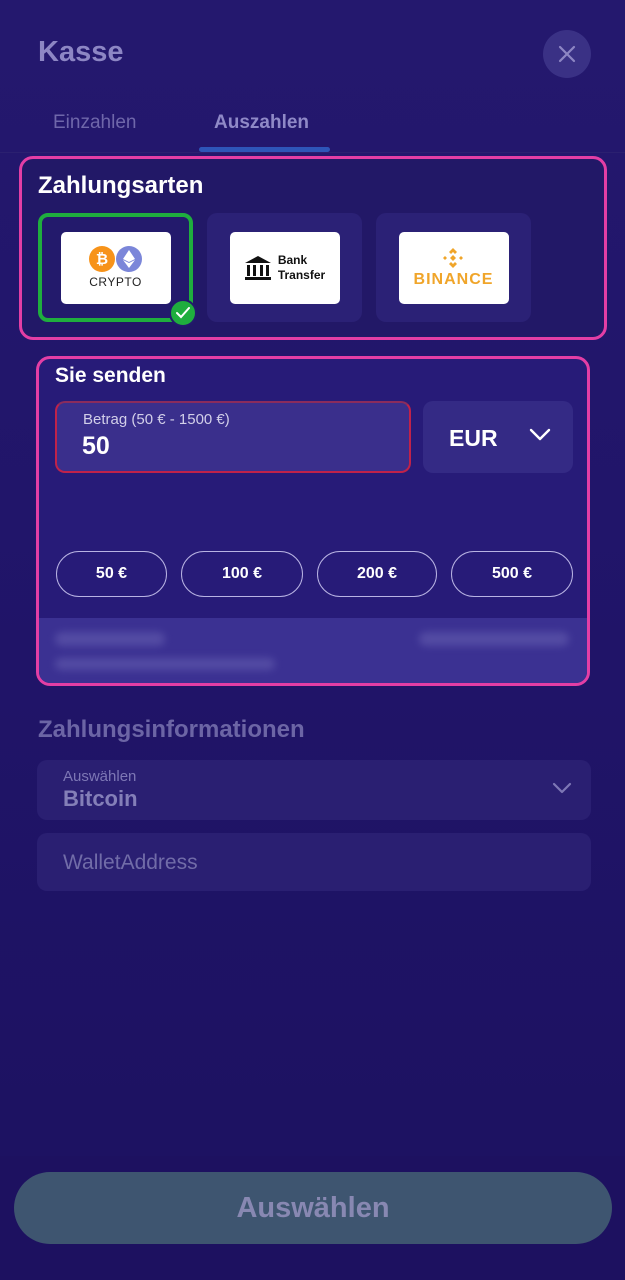 Image resolution: width=625 pixels, height=1280 pixels. Describe the element at coordinates (233, 437) in the screenshot. I see `amount-input: Betrag (50 € - 1500 €) 50` at that location.